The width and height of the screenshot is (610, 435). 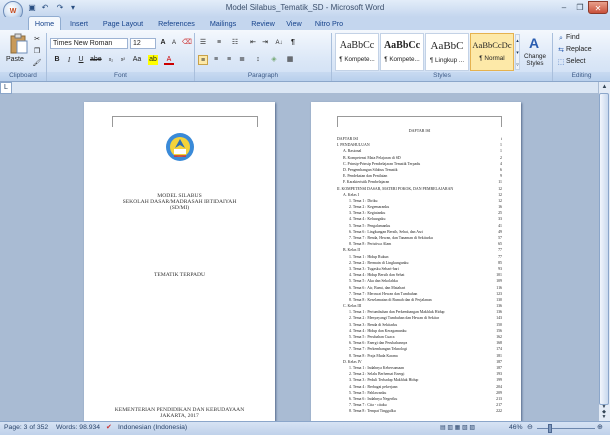 I want to click on save-icon: ▣, so click(x=32, y=8).